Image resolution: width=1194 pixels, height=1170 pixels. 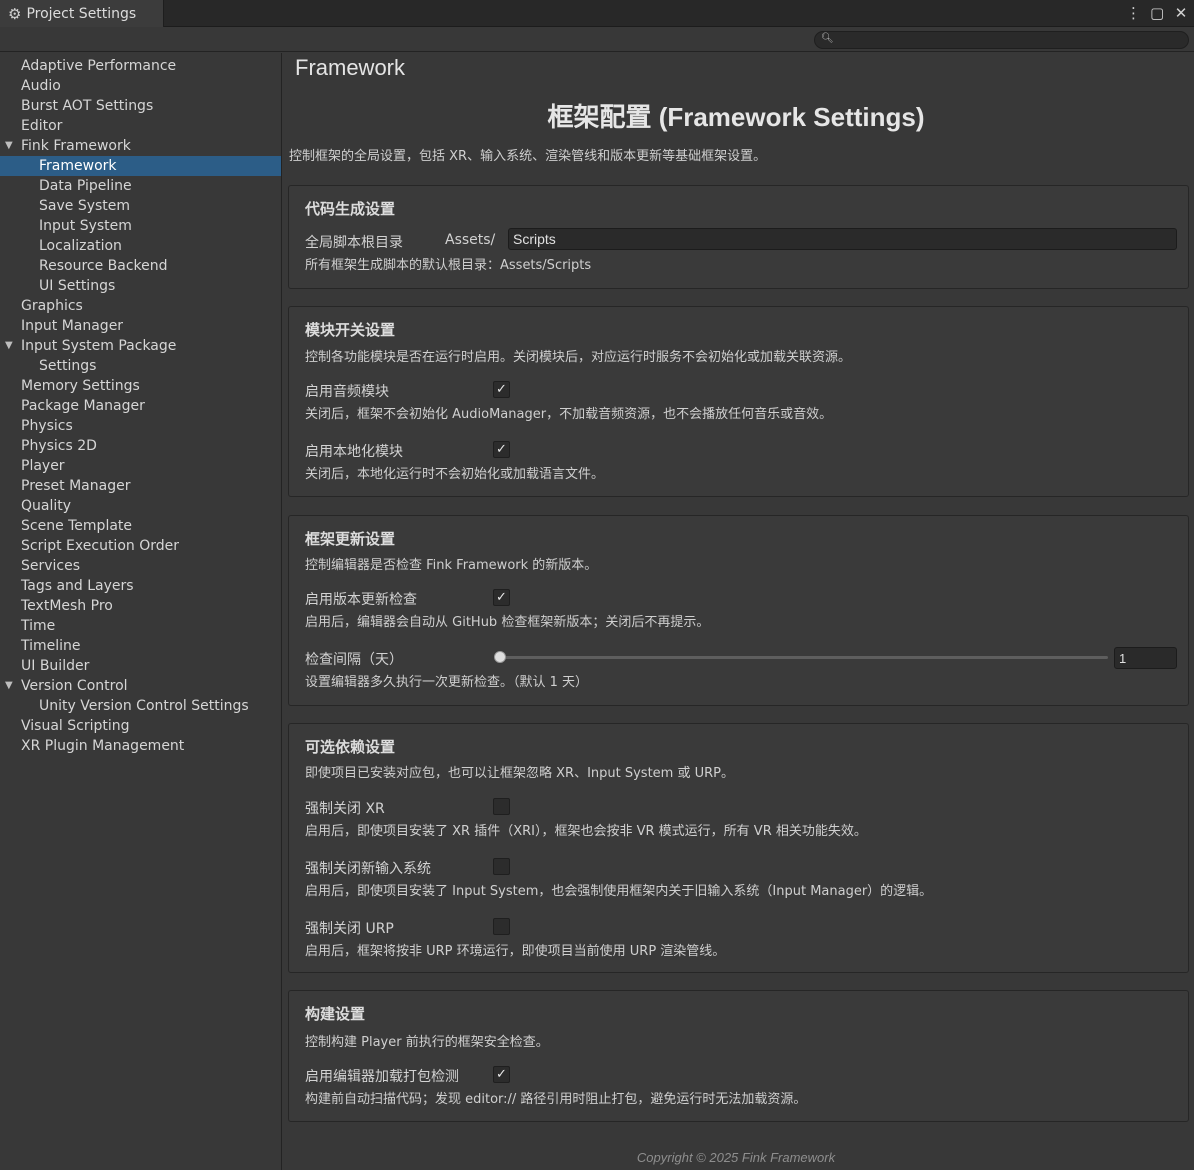 I want to click on sidebar-item-services: Services, so click(x=140, y=566).